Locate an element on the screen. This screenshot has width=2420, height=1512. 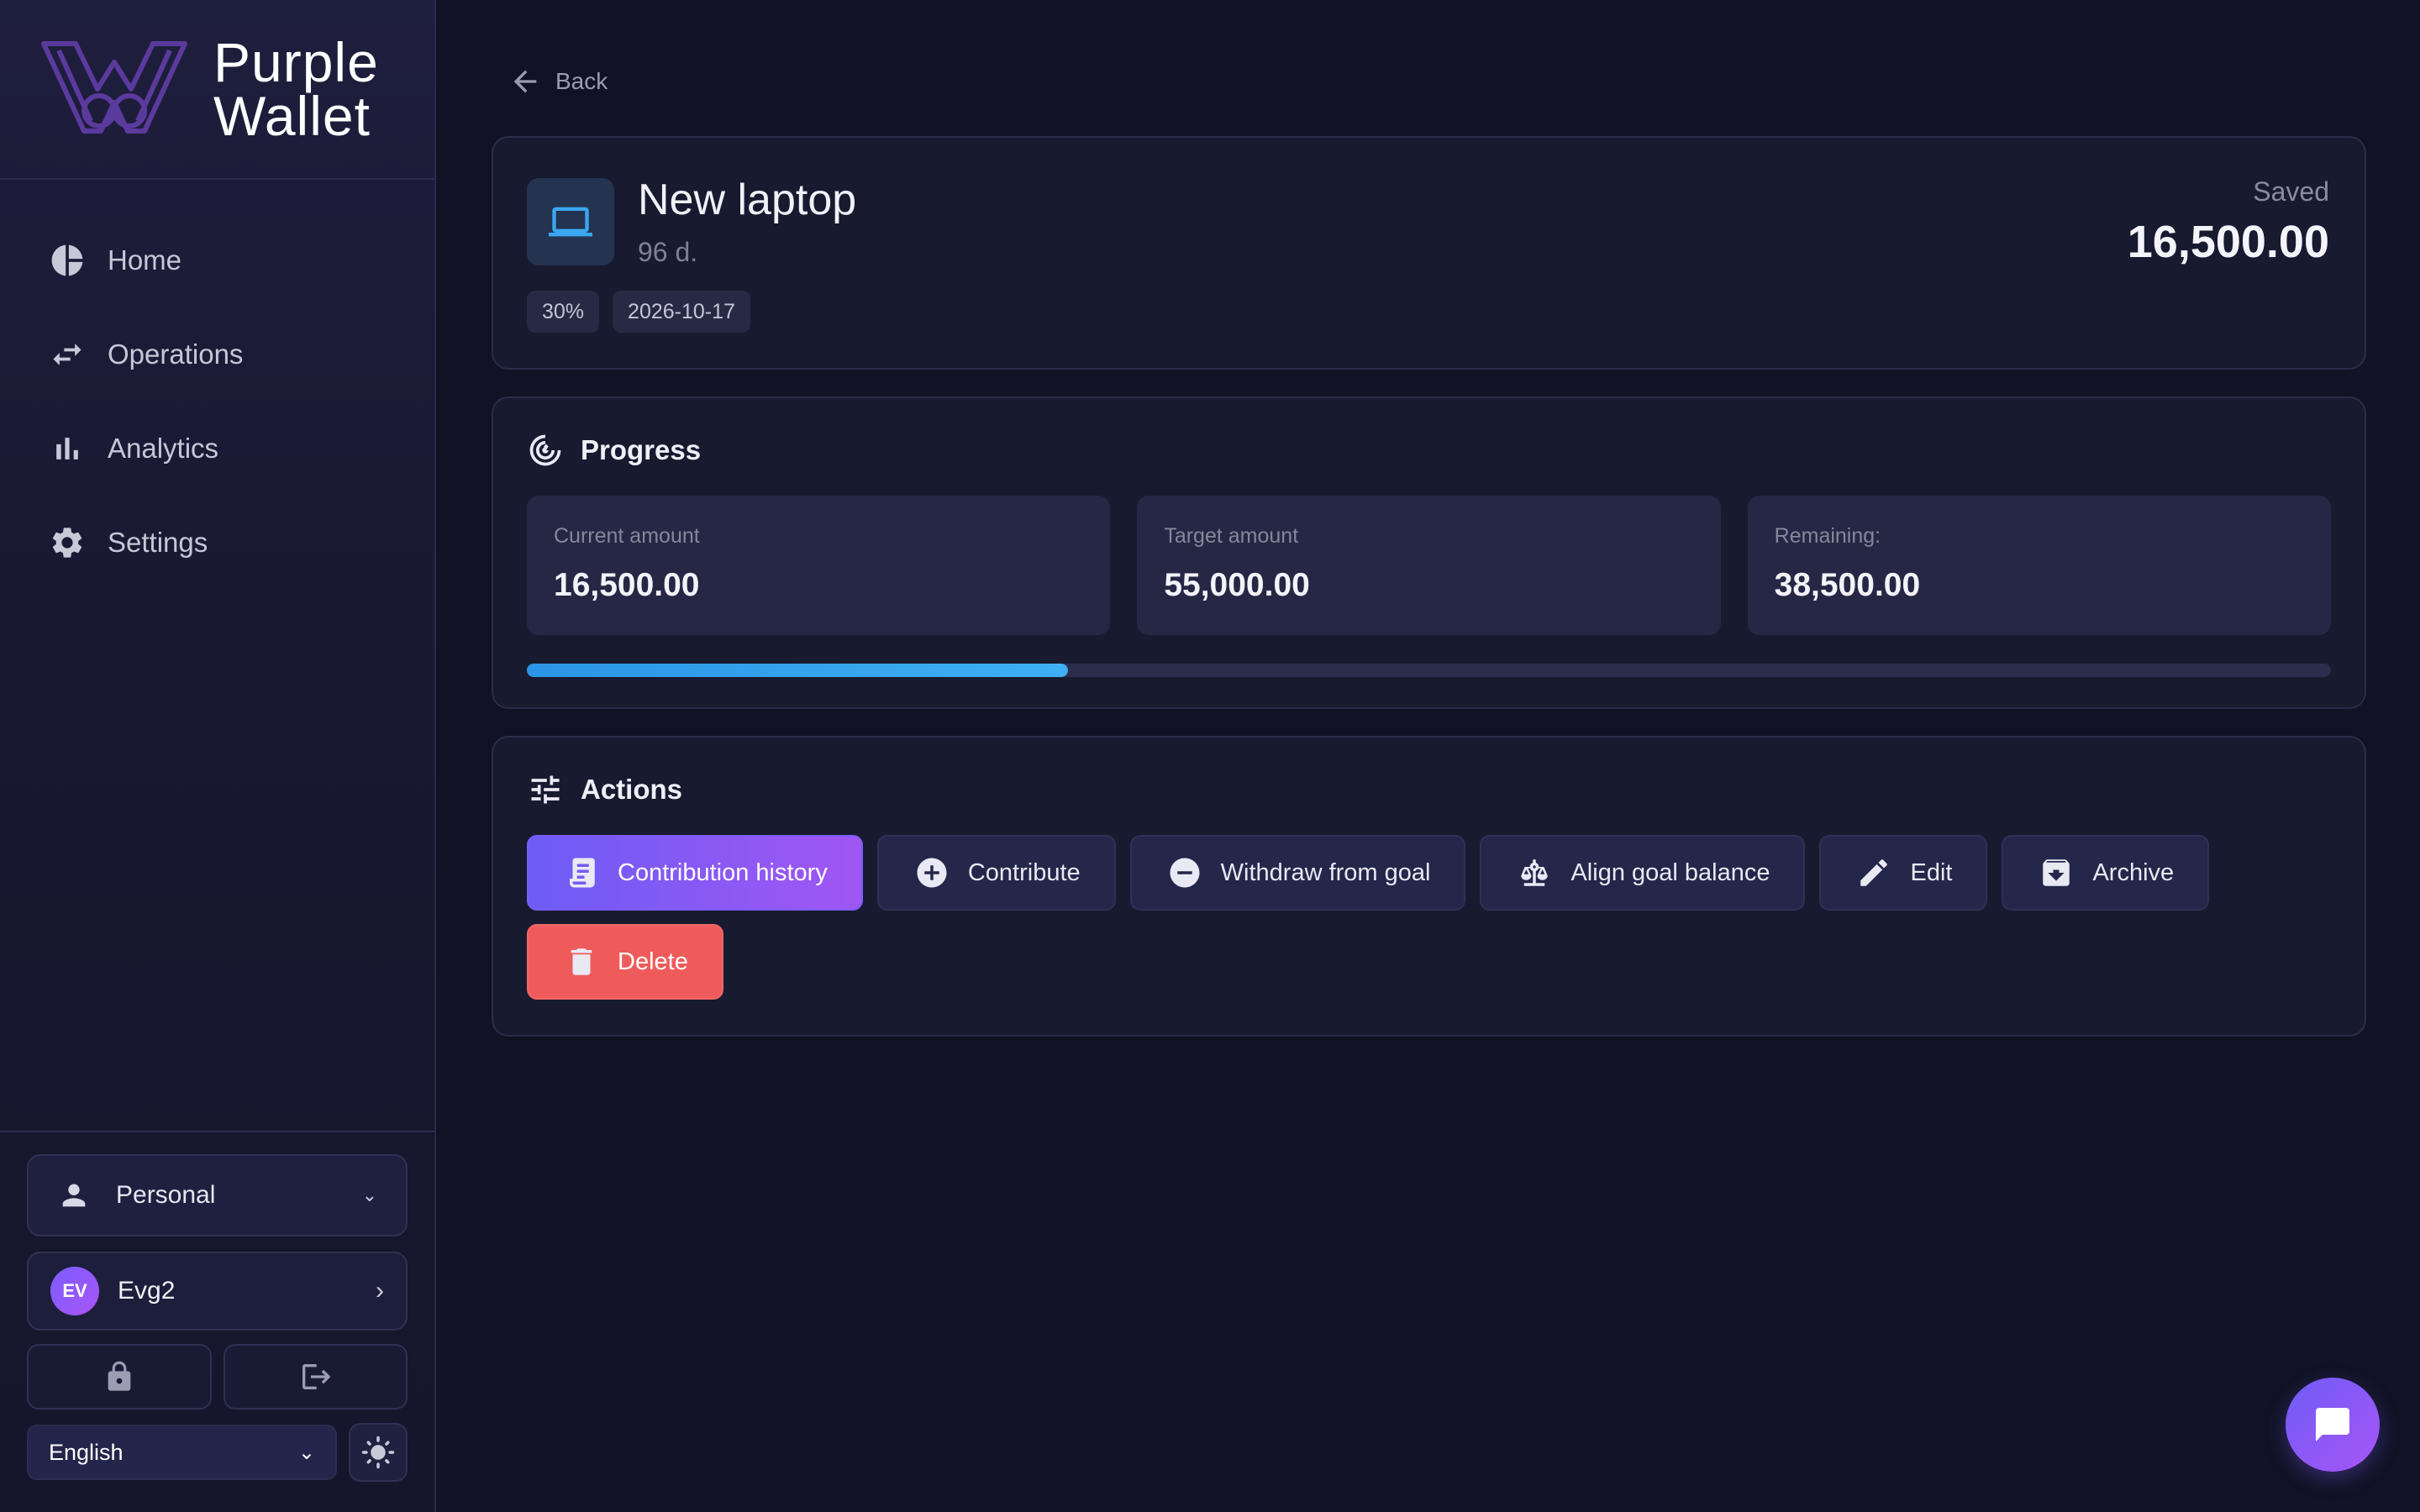
theme-toggle-button is located at coordinates (378, 1452).